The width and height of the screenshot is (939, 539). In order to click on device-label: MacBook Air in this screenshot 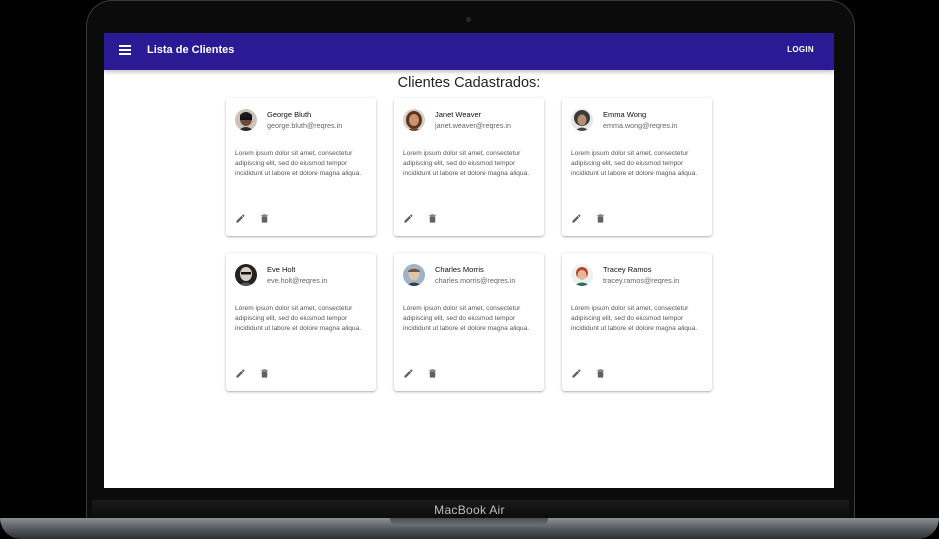, I will do `click(469, 510)`.